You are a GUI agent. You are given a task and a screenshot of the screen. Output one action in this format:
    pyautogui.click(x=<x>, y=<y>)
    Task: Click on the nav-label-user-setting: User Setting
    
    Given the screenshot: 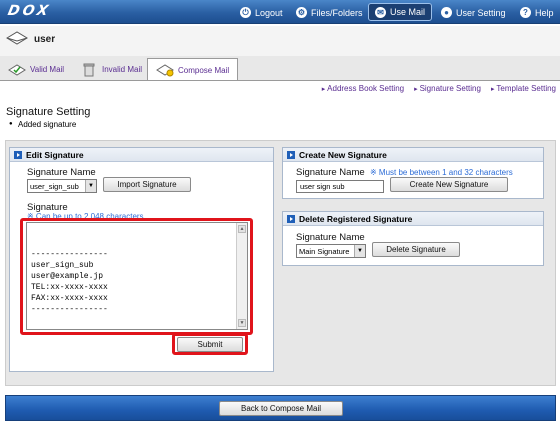 What is the action you would take?
    pyautogui.click(x=481, y=12)
    